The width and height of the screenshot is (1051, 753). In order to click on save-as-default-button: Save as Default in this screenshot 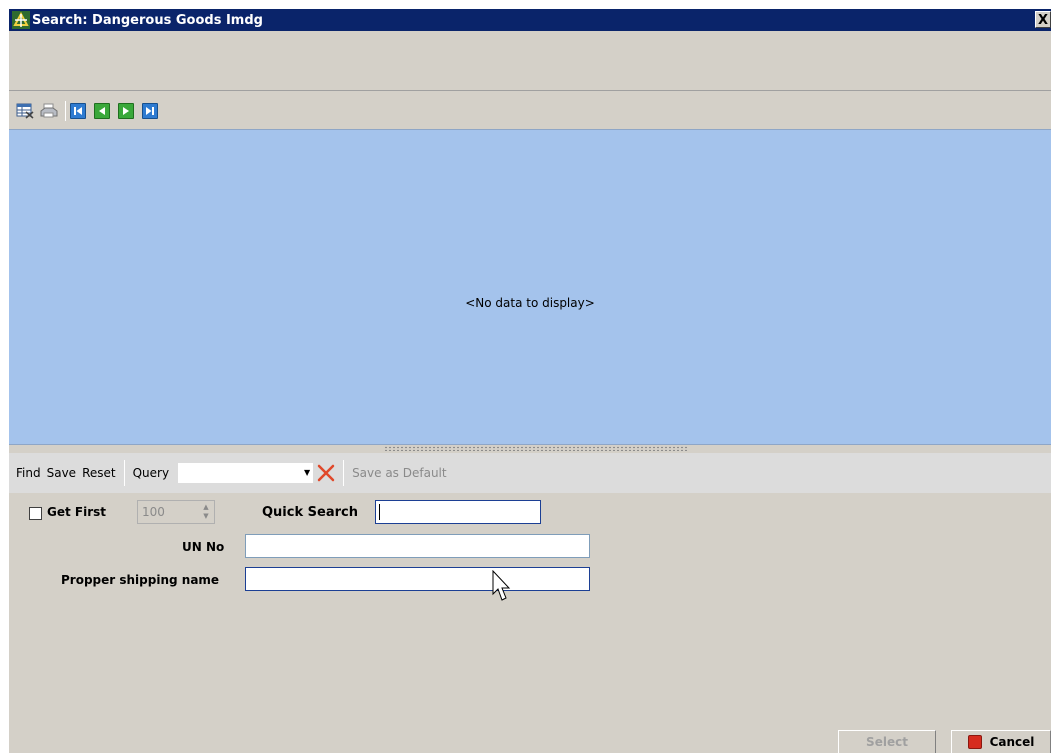, I will do `click(399, 473)`.